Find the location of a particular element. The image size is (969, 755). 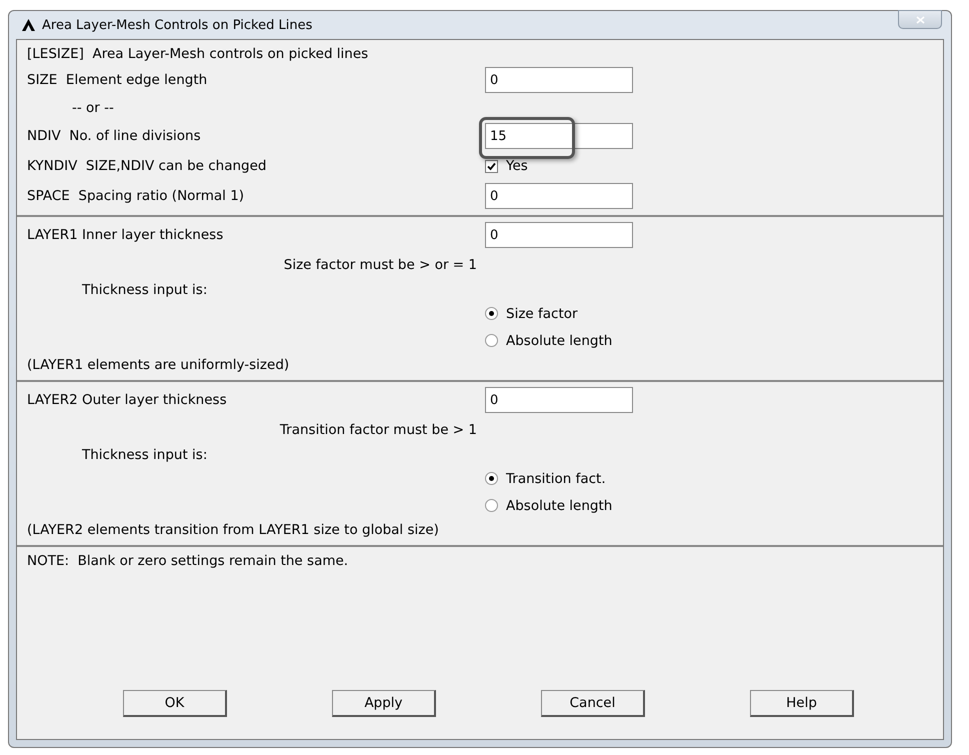

close-button is located at coordinates (920, 19).